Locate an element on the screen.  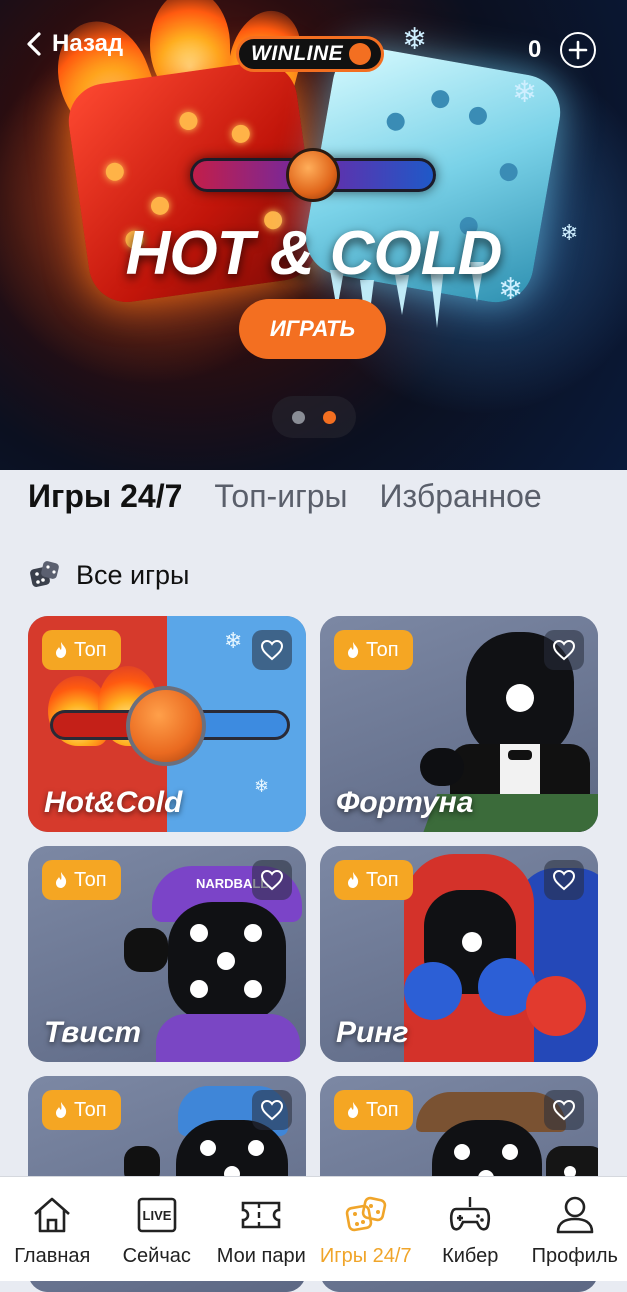
section-title: Все игры is located at coordinates (132, 575).